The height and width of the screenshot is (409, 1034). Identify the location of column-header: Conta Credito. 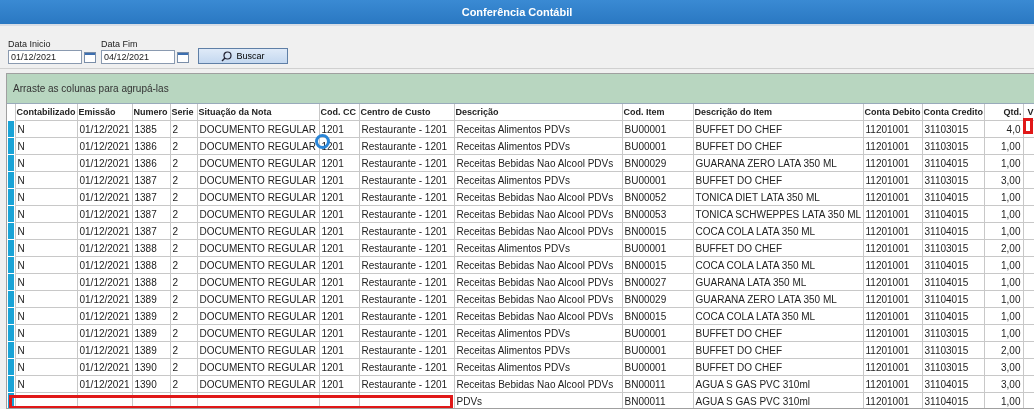
(953, 112).